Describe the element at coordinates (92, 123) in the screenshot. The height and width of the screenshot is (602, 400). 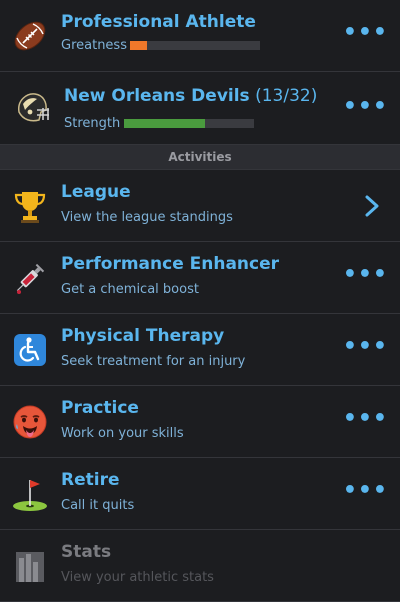
I see `team-stat-label: Strength` at that location.